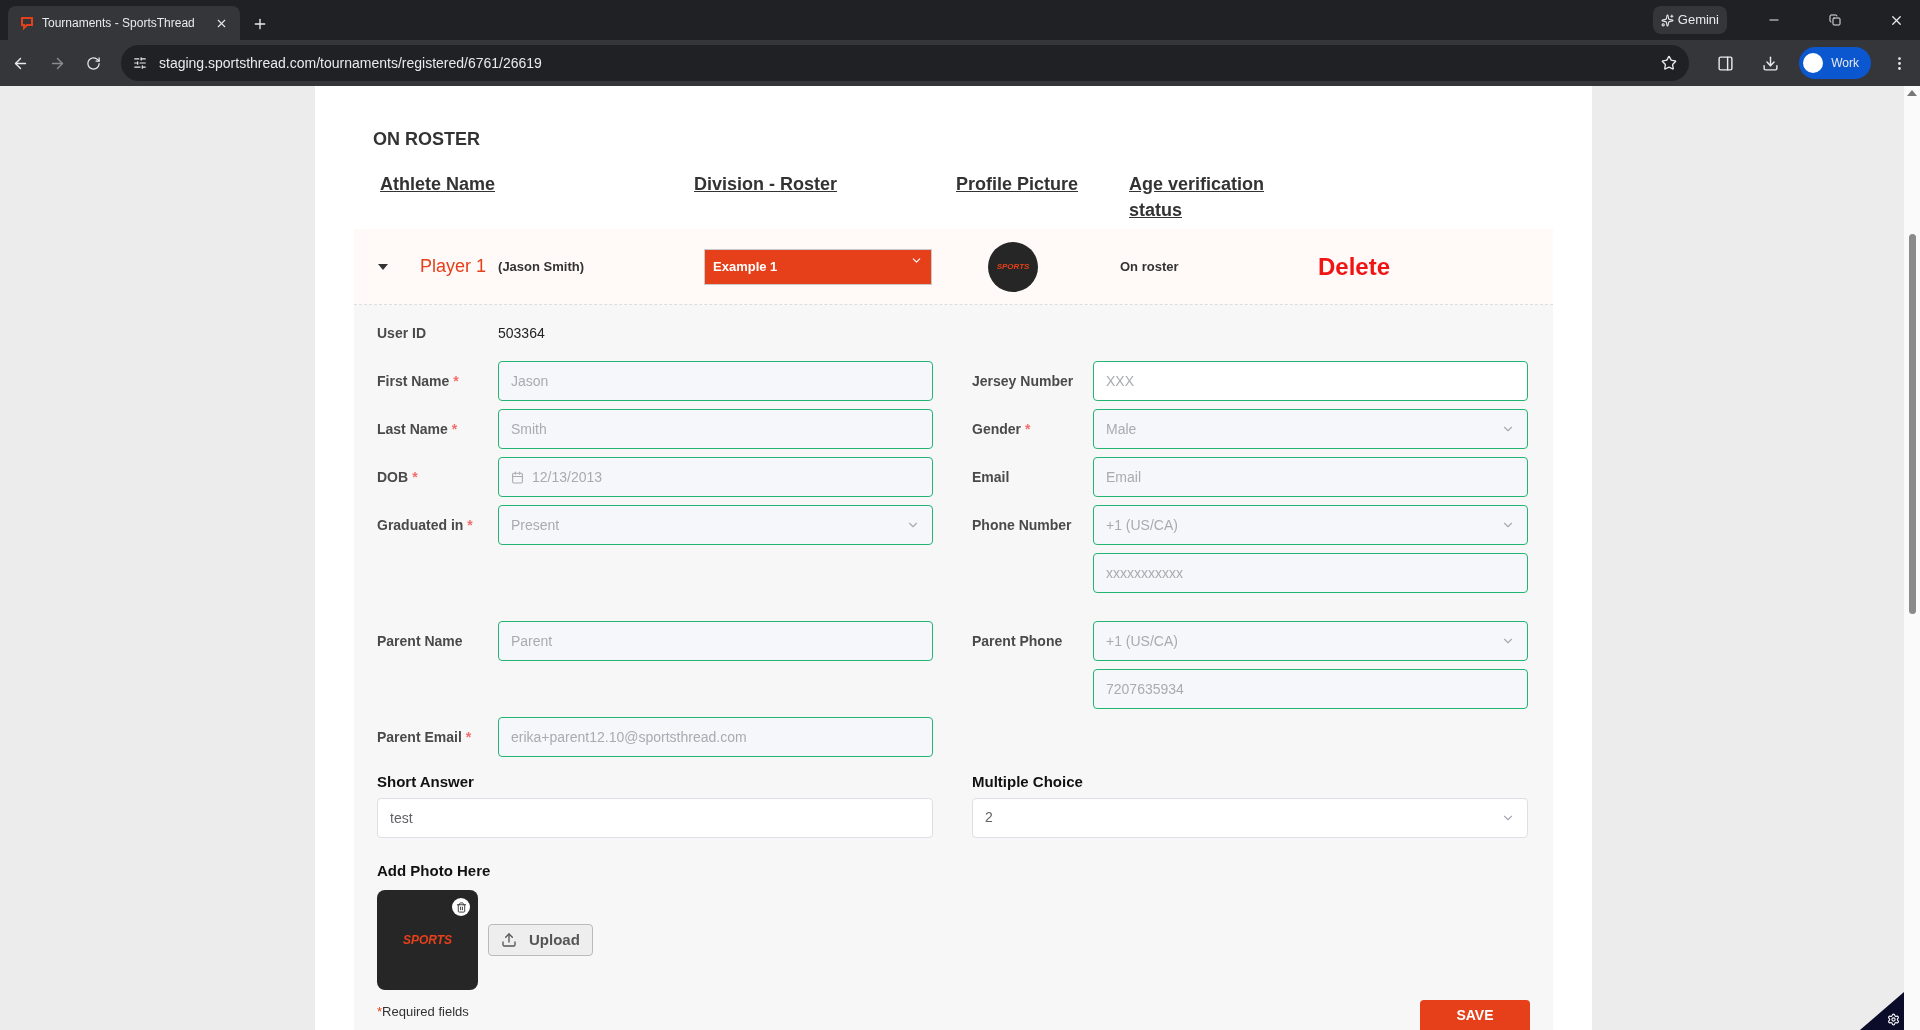 This screenshot has width=1920, height=1030. Describe the element at coordinates (402, 333) in the screenshot. I see `field-label: User ID` at that location.